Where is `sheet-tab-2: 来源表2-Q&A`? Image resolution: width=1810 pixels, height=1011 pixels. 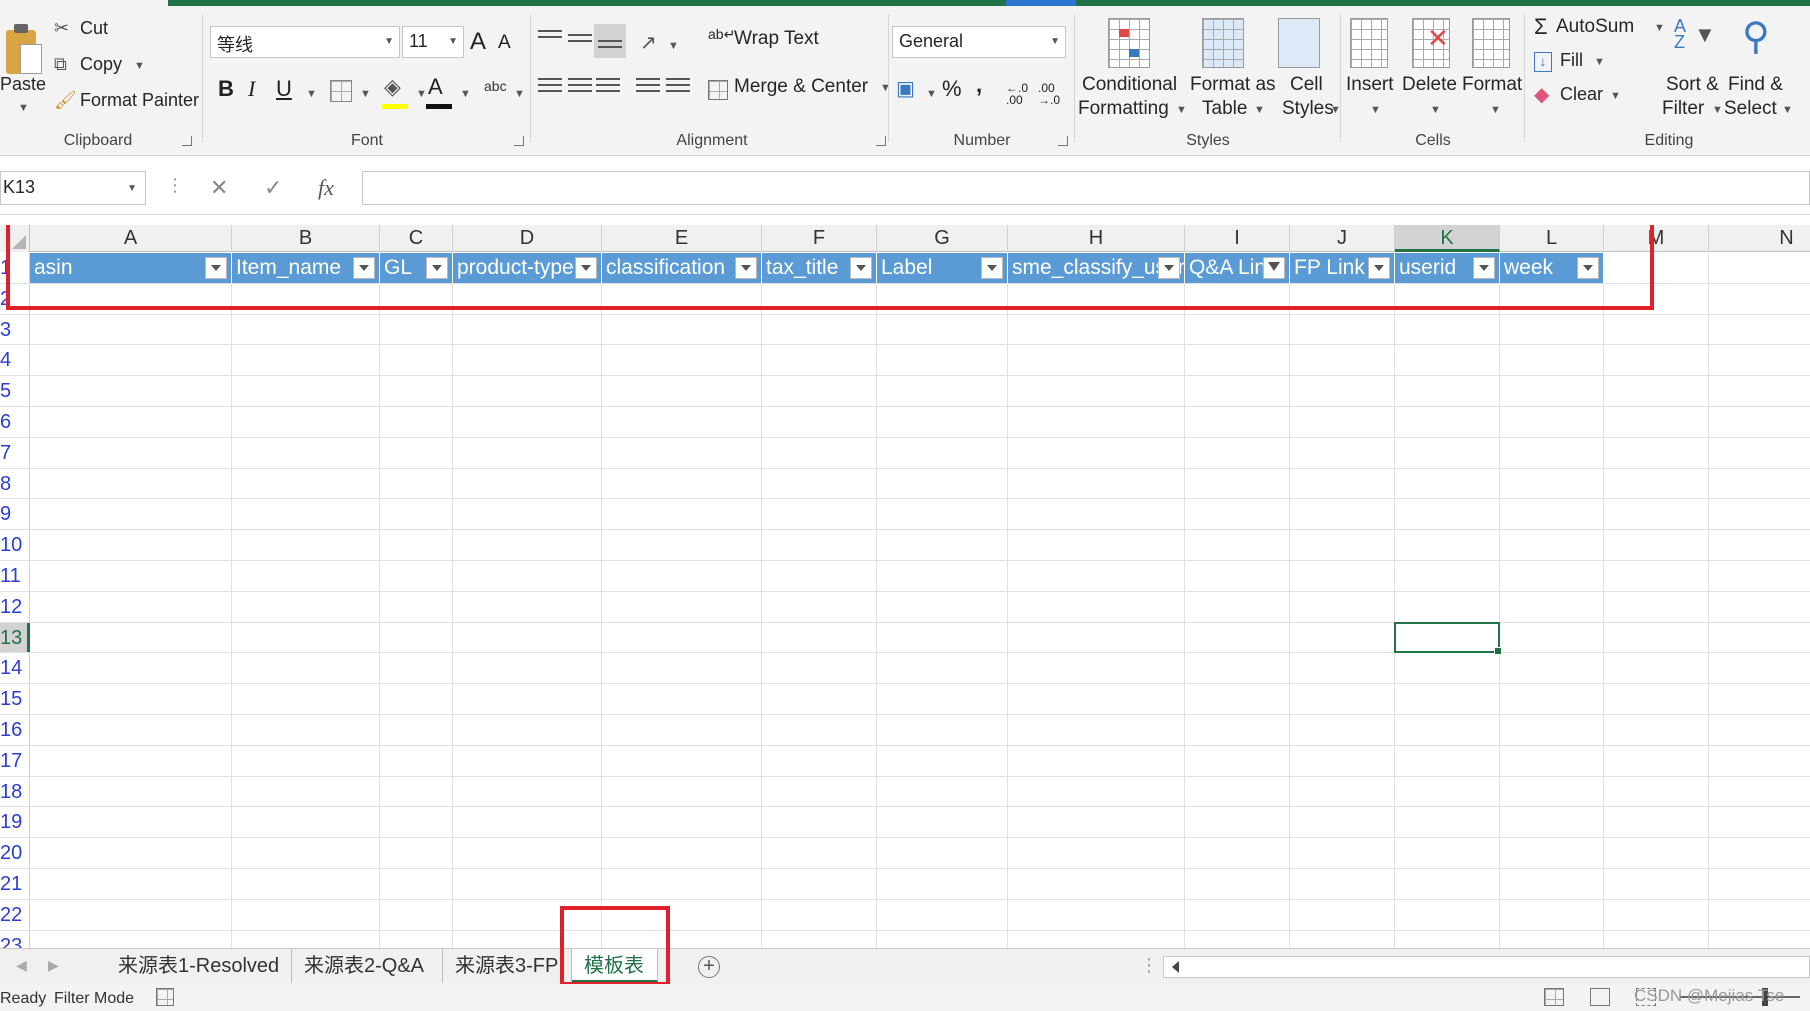
sheet-tab-2: 来源表2-Q&A is located at coordinates (367, 966).